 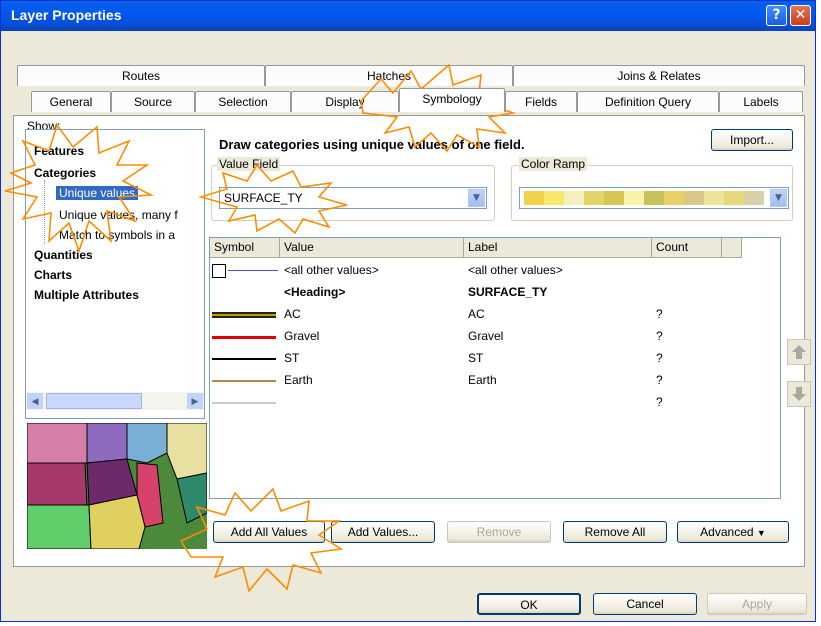 What do you see at coordinates (261, 540) in the screenshot?
I see `annotation-star-add-all` at bounding box center [261, 540].